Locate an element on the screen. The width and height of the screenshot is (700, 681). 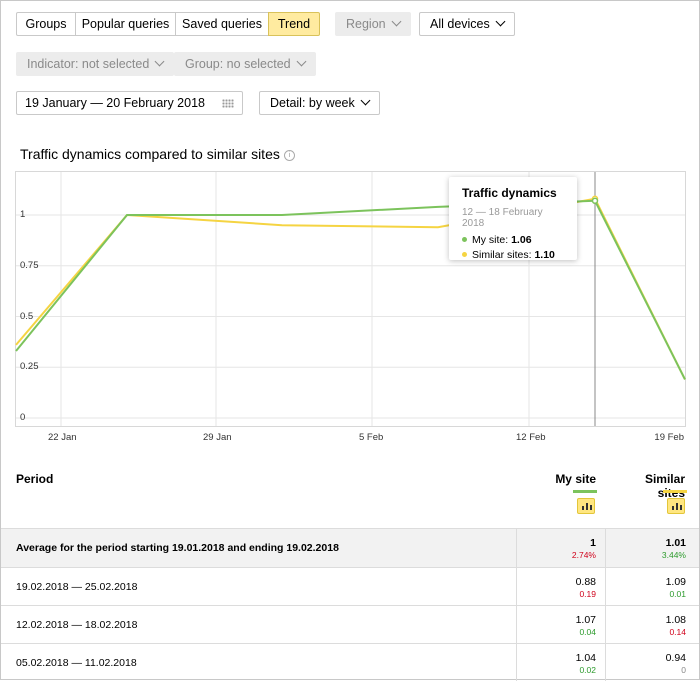
x-tick-label: 29 Jan is located at coordinates (217, 437).